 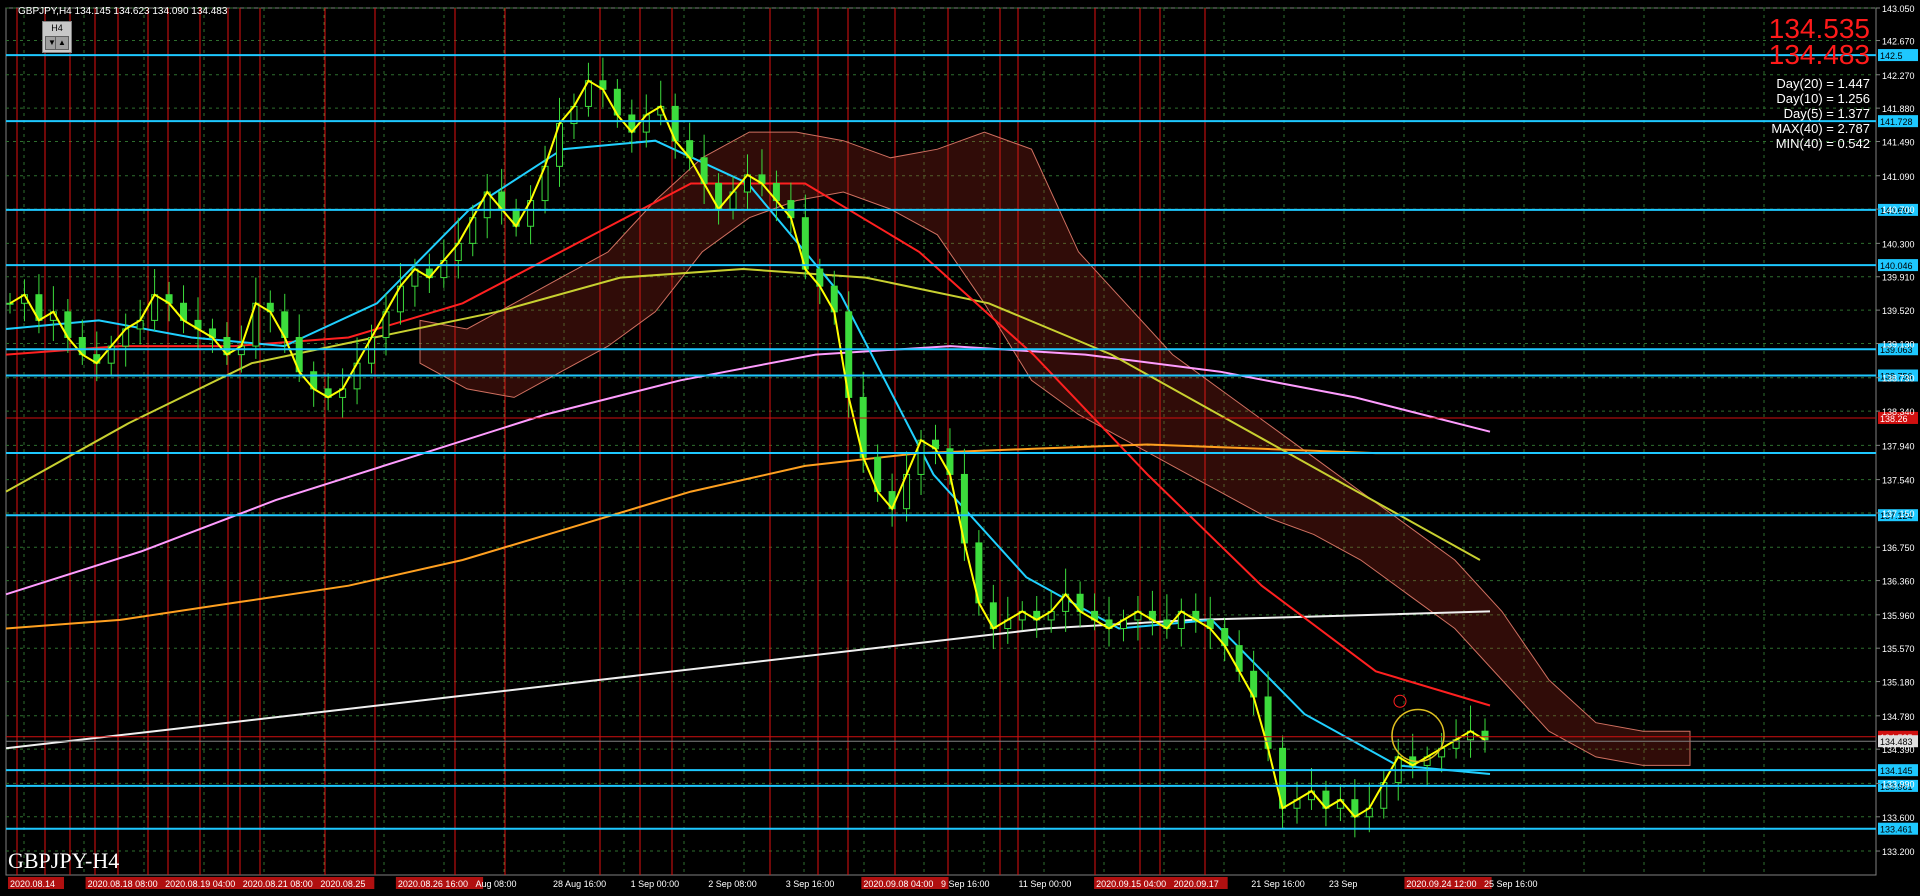 I want to click on stat-min40: MIN(40) = 0.542, so click(x=1822, y=143).